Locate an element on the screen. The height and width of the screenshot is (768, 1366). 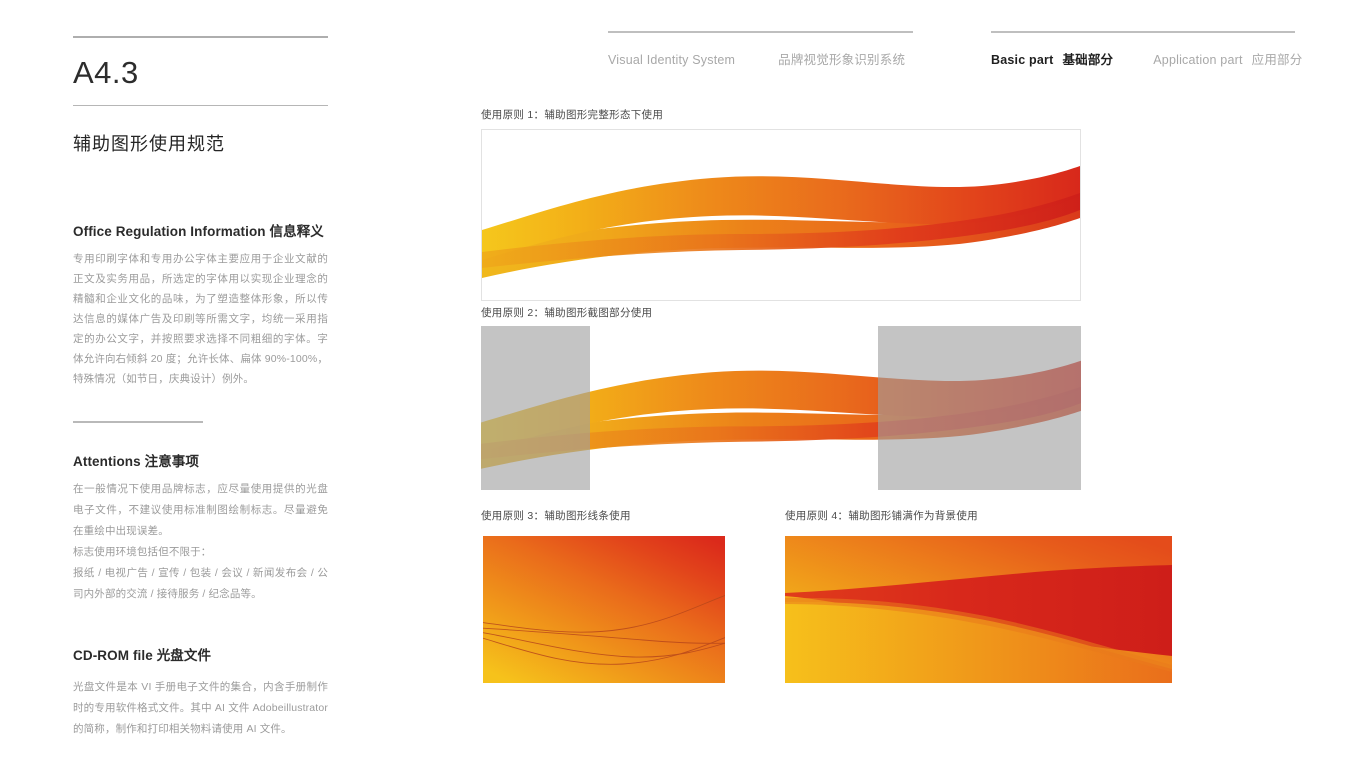
section-body-attentions-line2: 标志使用环境包括但不限于： is located at coordinates (142, 552).